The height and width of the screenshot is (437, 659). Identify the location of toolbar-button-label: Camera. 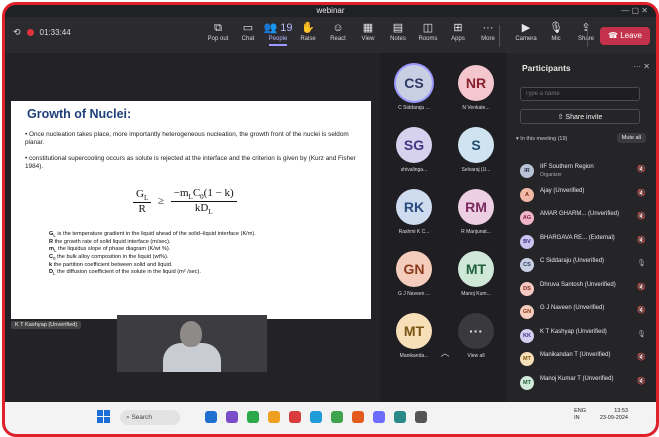
(526, 39).